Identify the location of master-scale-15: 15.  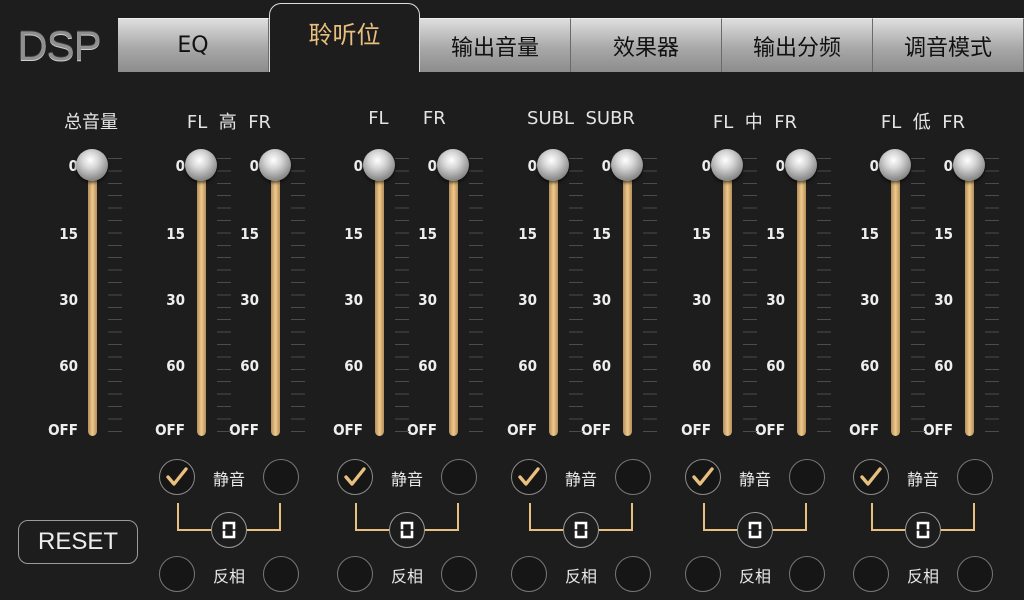
(68, 234).